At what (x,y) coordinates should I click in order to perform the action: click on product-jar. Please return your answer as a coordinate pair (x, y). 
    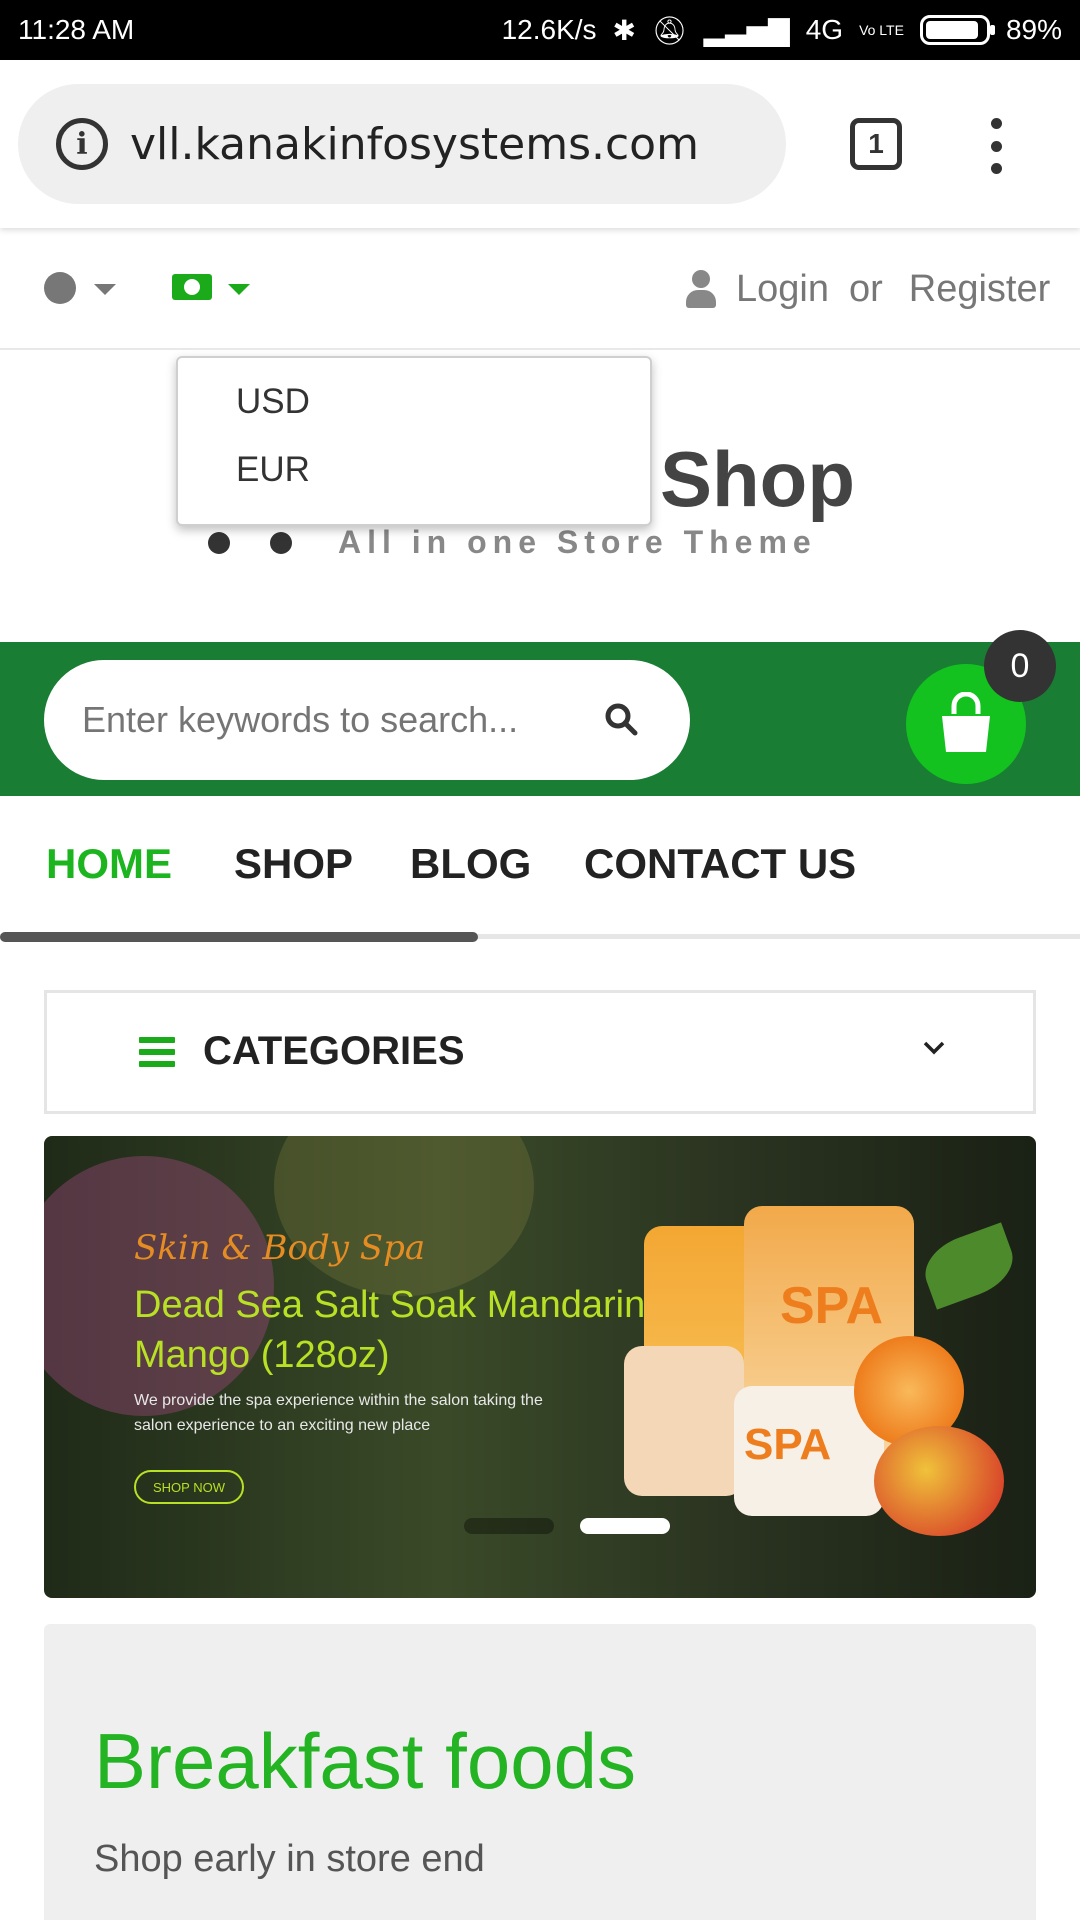
    Looking at the image, I should click on (684, 1421).